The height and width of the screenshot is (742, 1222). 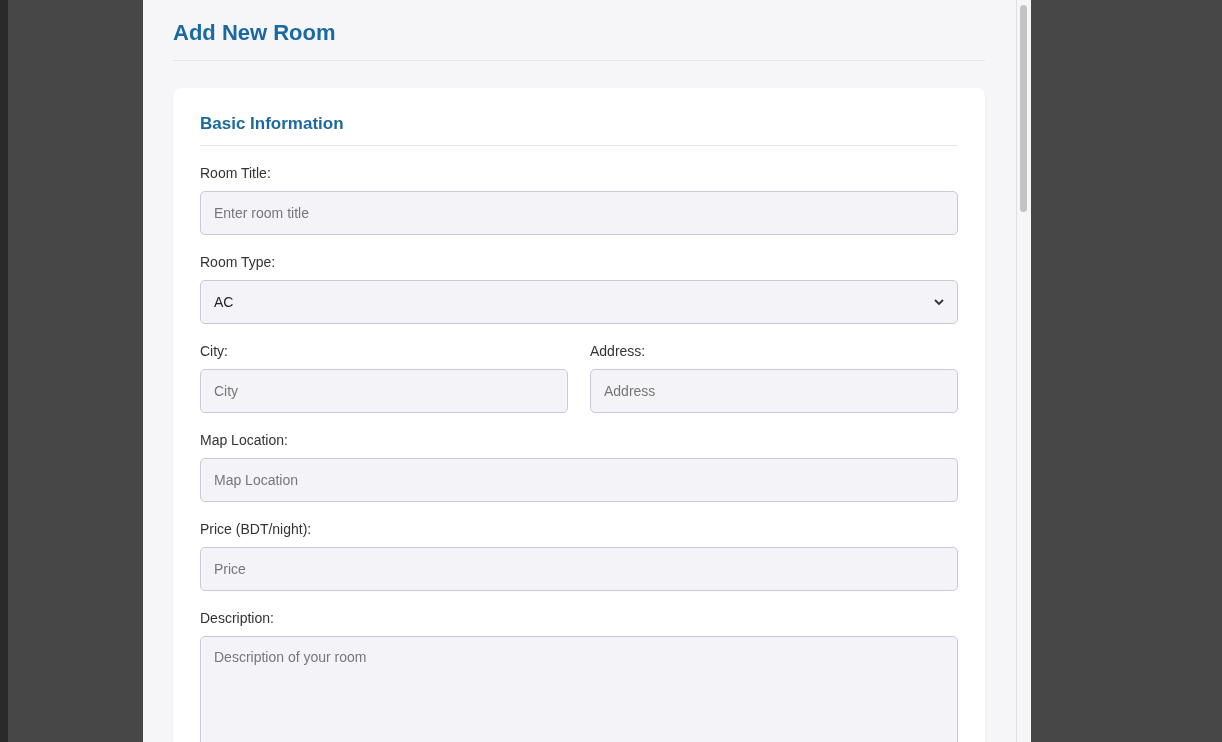 What do you see at coordinates (939, 302) in the screenshot?
I see `chevron-down-icon` at bounding box center [939, 302].